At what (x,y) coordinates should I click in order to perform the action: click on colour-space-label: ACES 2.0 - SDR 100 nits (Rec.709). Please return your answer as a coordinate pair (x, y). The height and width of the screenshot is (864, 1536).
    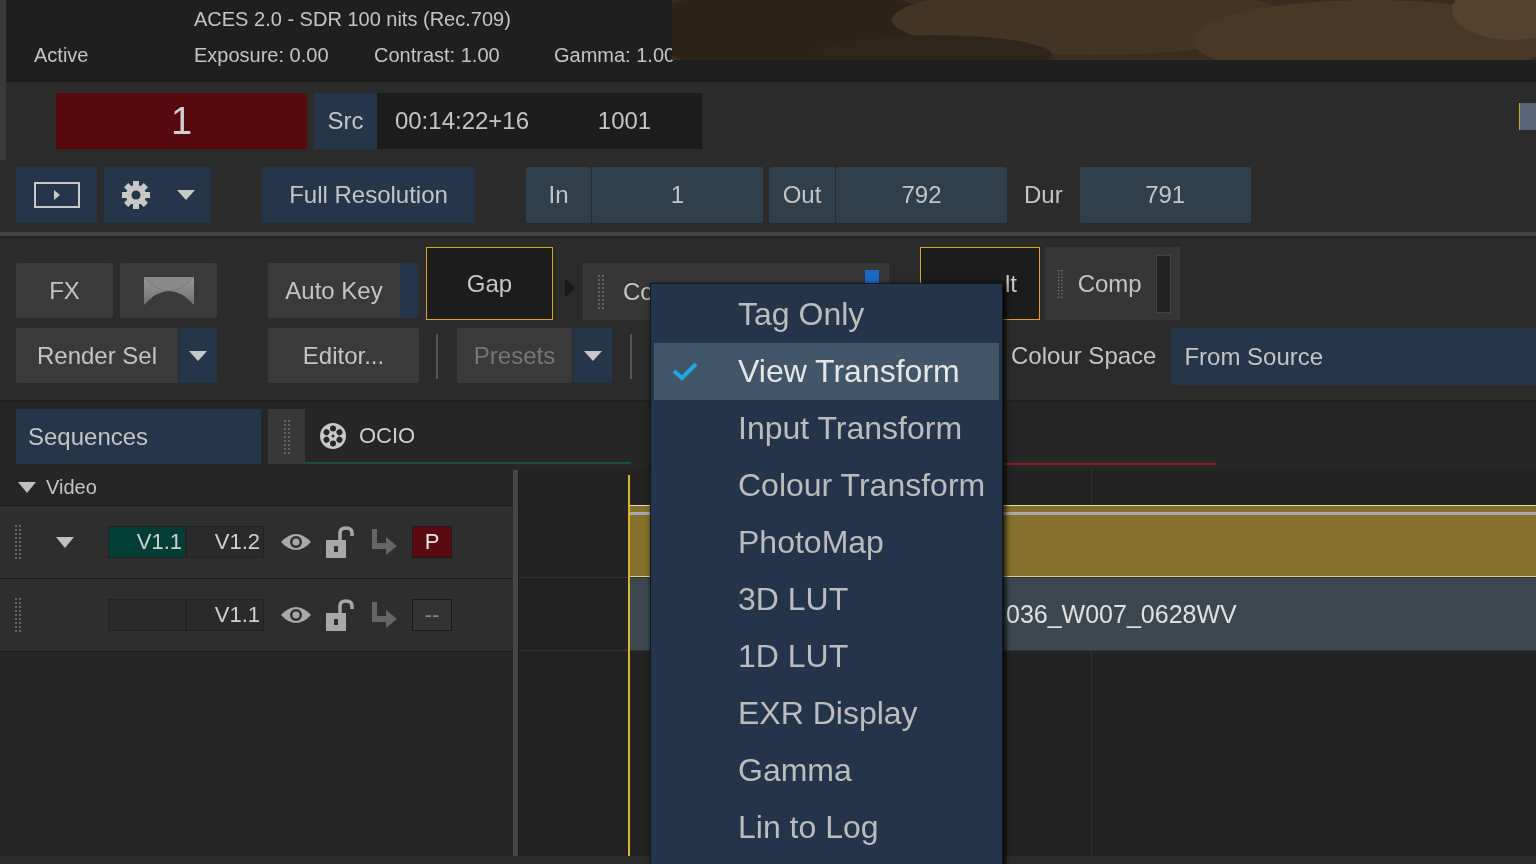
    Looking at the image, I should click on (353, 19).